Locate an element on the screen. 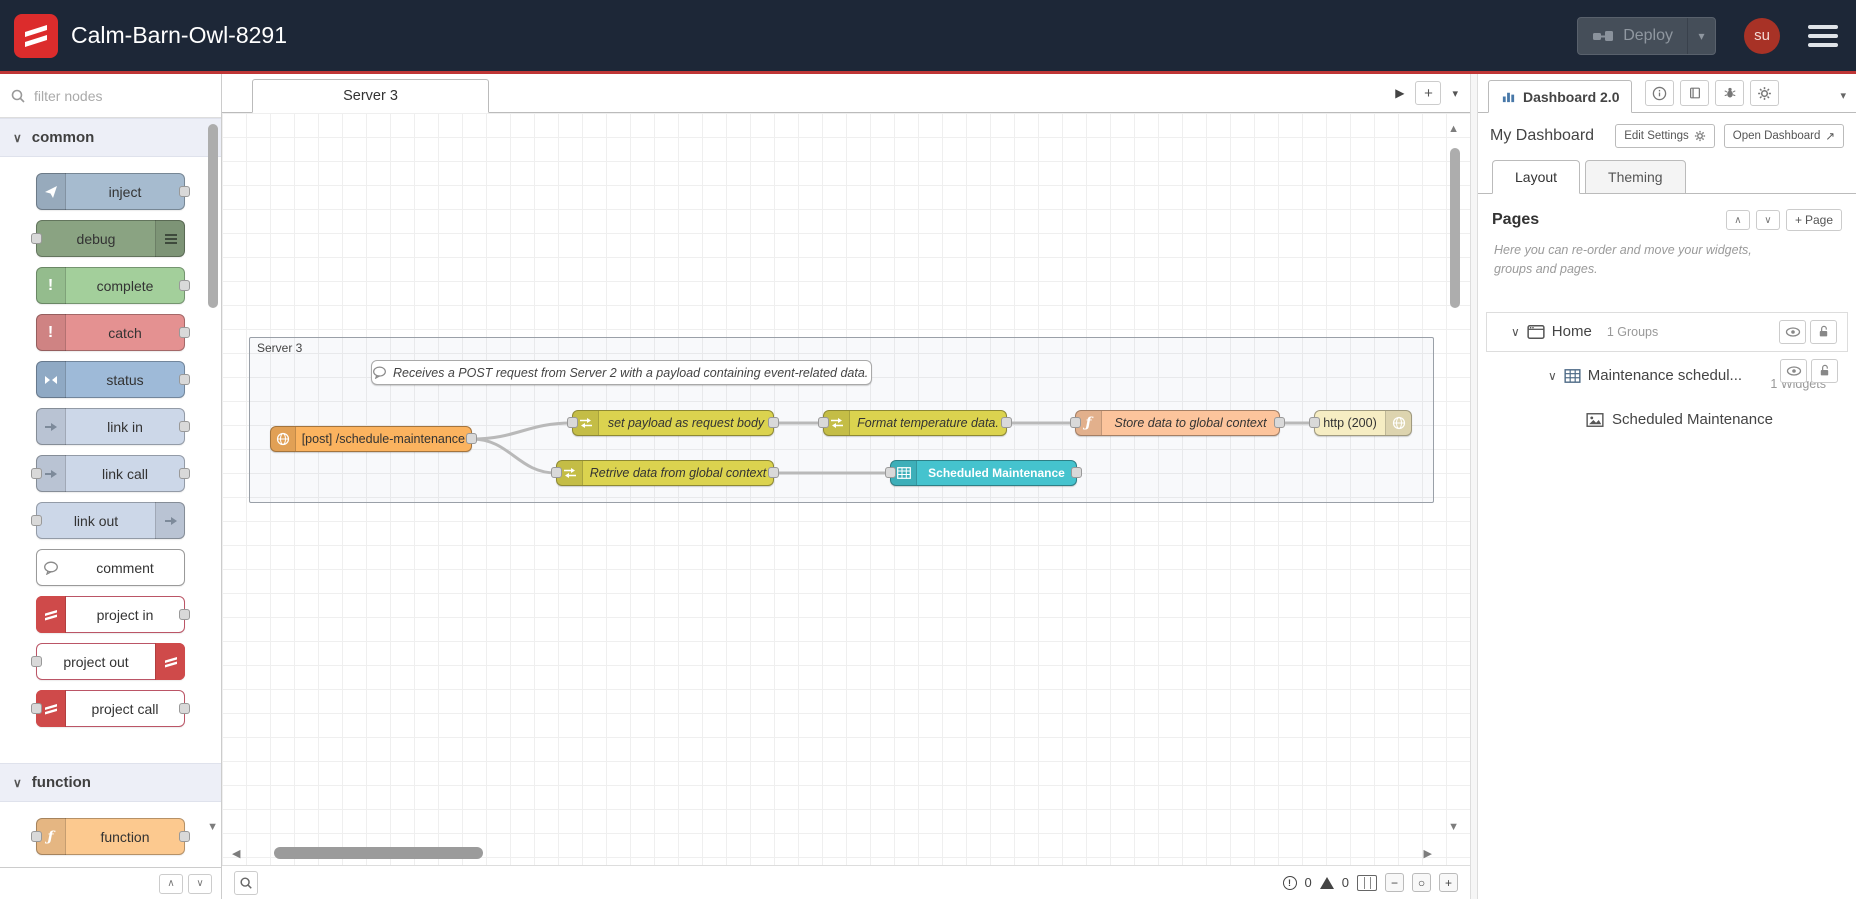 The height and width of the screenshot is (899, 1856). palette-node-debug: debug is located at coordinates (108, 238).